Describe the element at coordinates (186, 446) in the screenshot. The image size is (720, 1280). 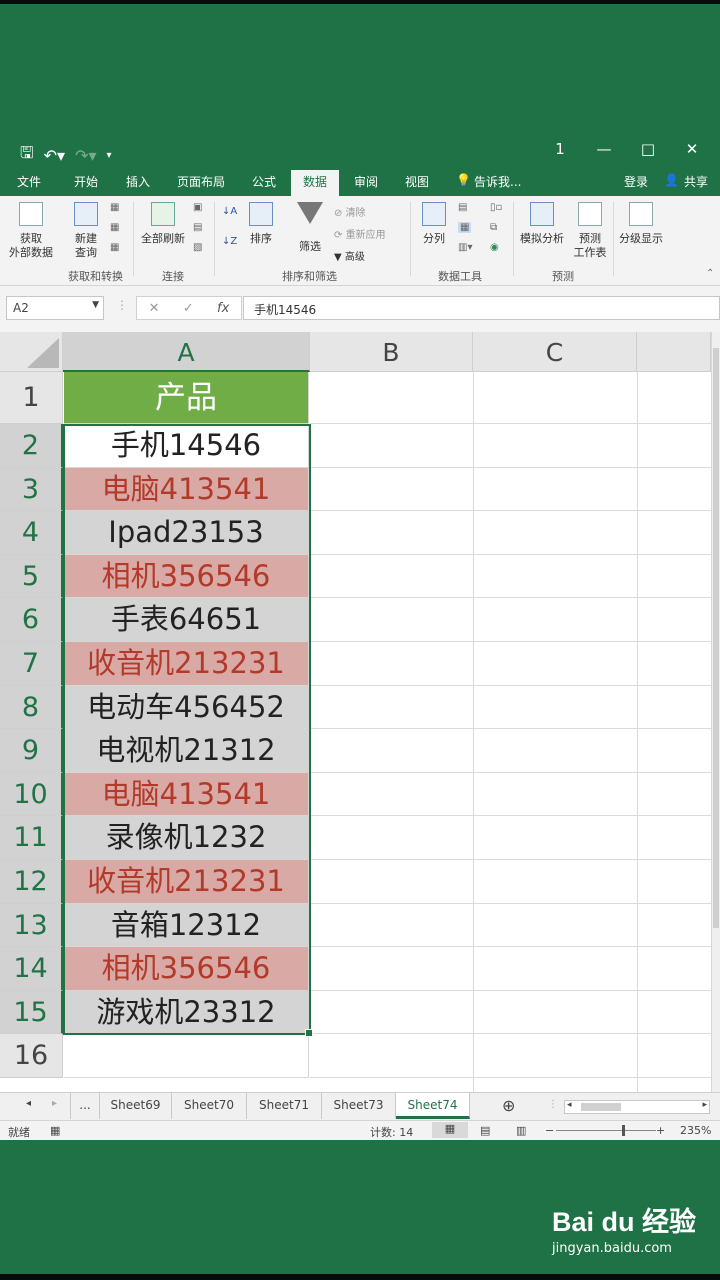
I see `table-cell: 手机14546` at that location.